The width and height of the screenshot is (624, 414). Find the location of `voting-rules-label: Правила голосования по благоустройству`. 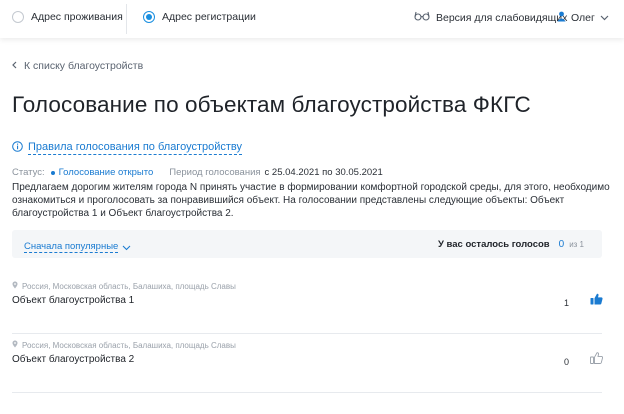

voting-rules-label: Правила голосования по благоустройству is located at coordinates (135, 148).